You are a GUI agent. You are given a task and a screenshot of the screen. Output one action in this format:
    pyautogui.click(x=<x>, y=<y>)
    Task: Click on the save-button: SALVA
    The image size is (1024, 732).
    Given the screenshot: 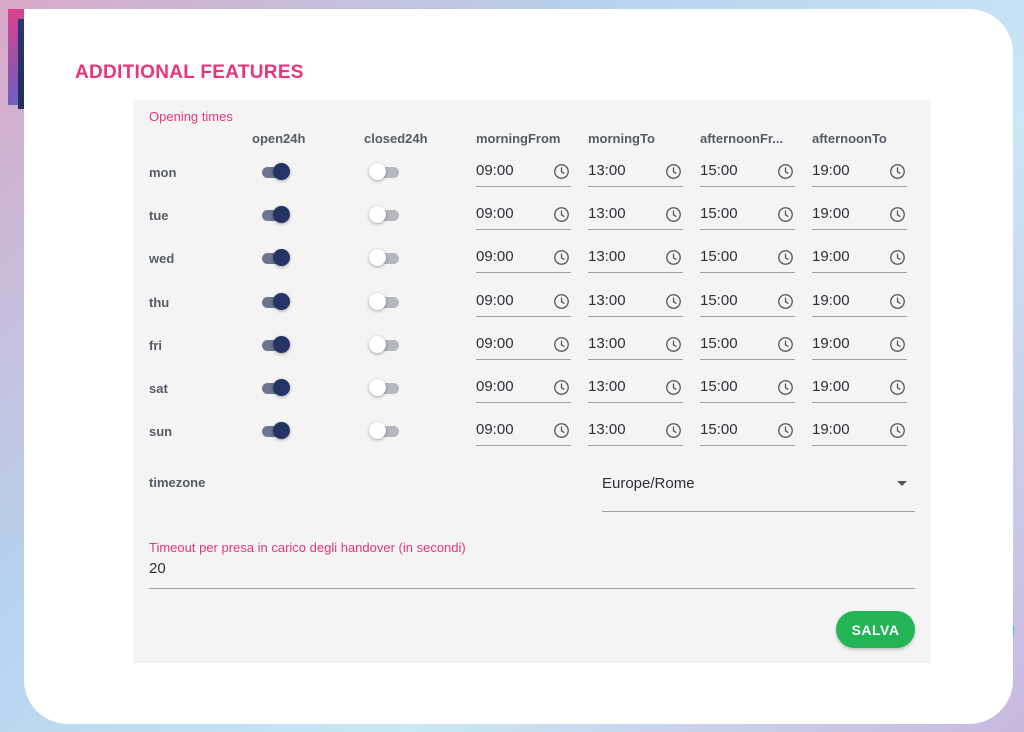 What is the action you would take?
    pyautogui.click(x=875, y=629)
    